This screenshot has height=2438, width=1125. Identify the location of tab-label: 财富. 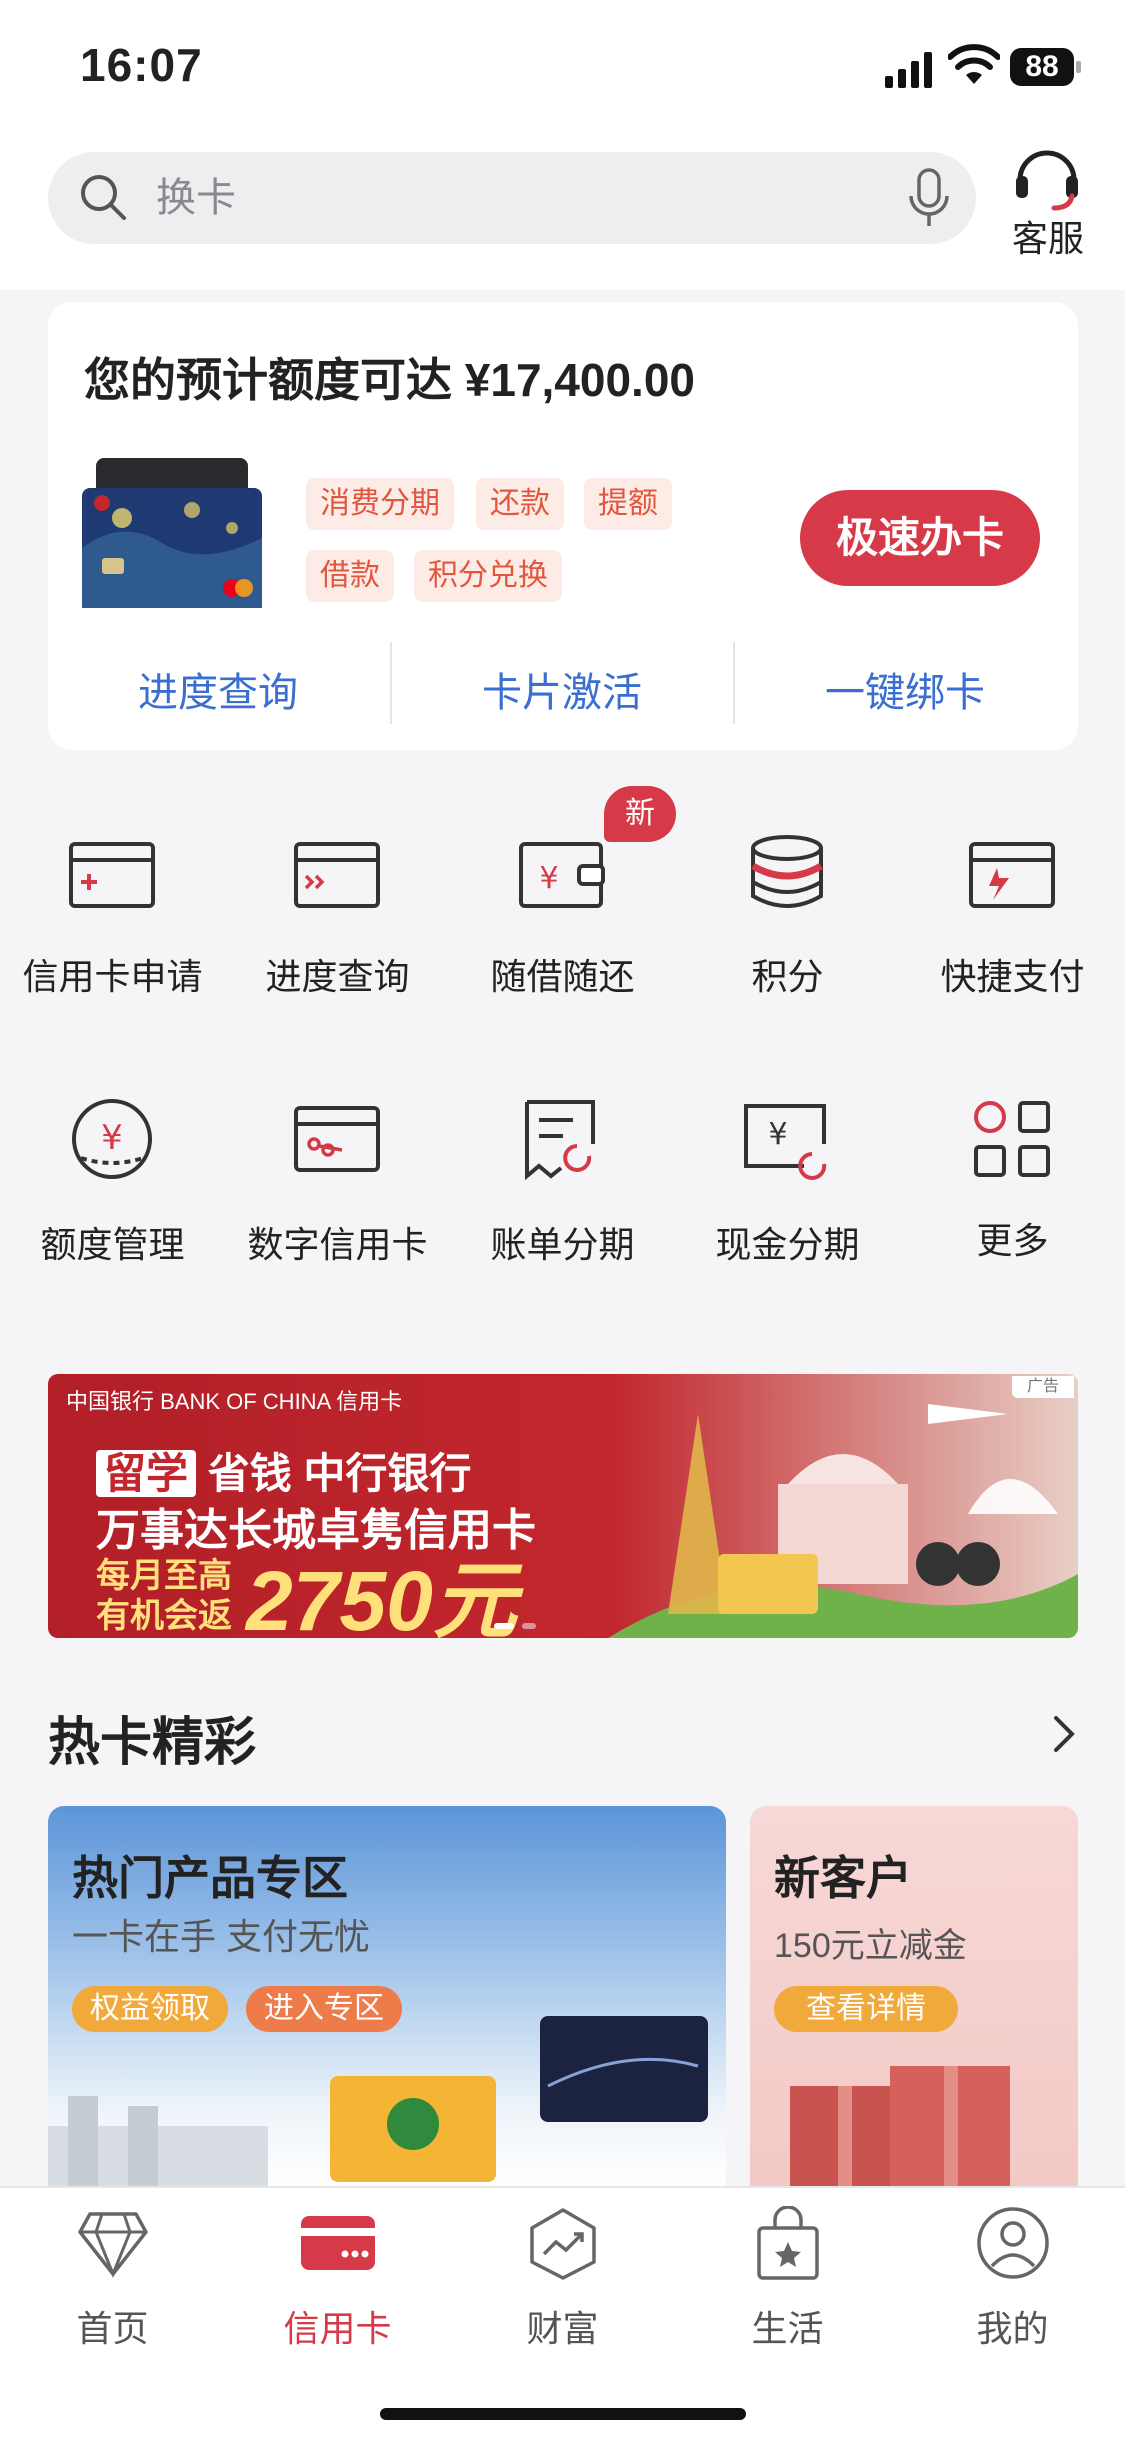
(562, 2328).